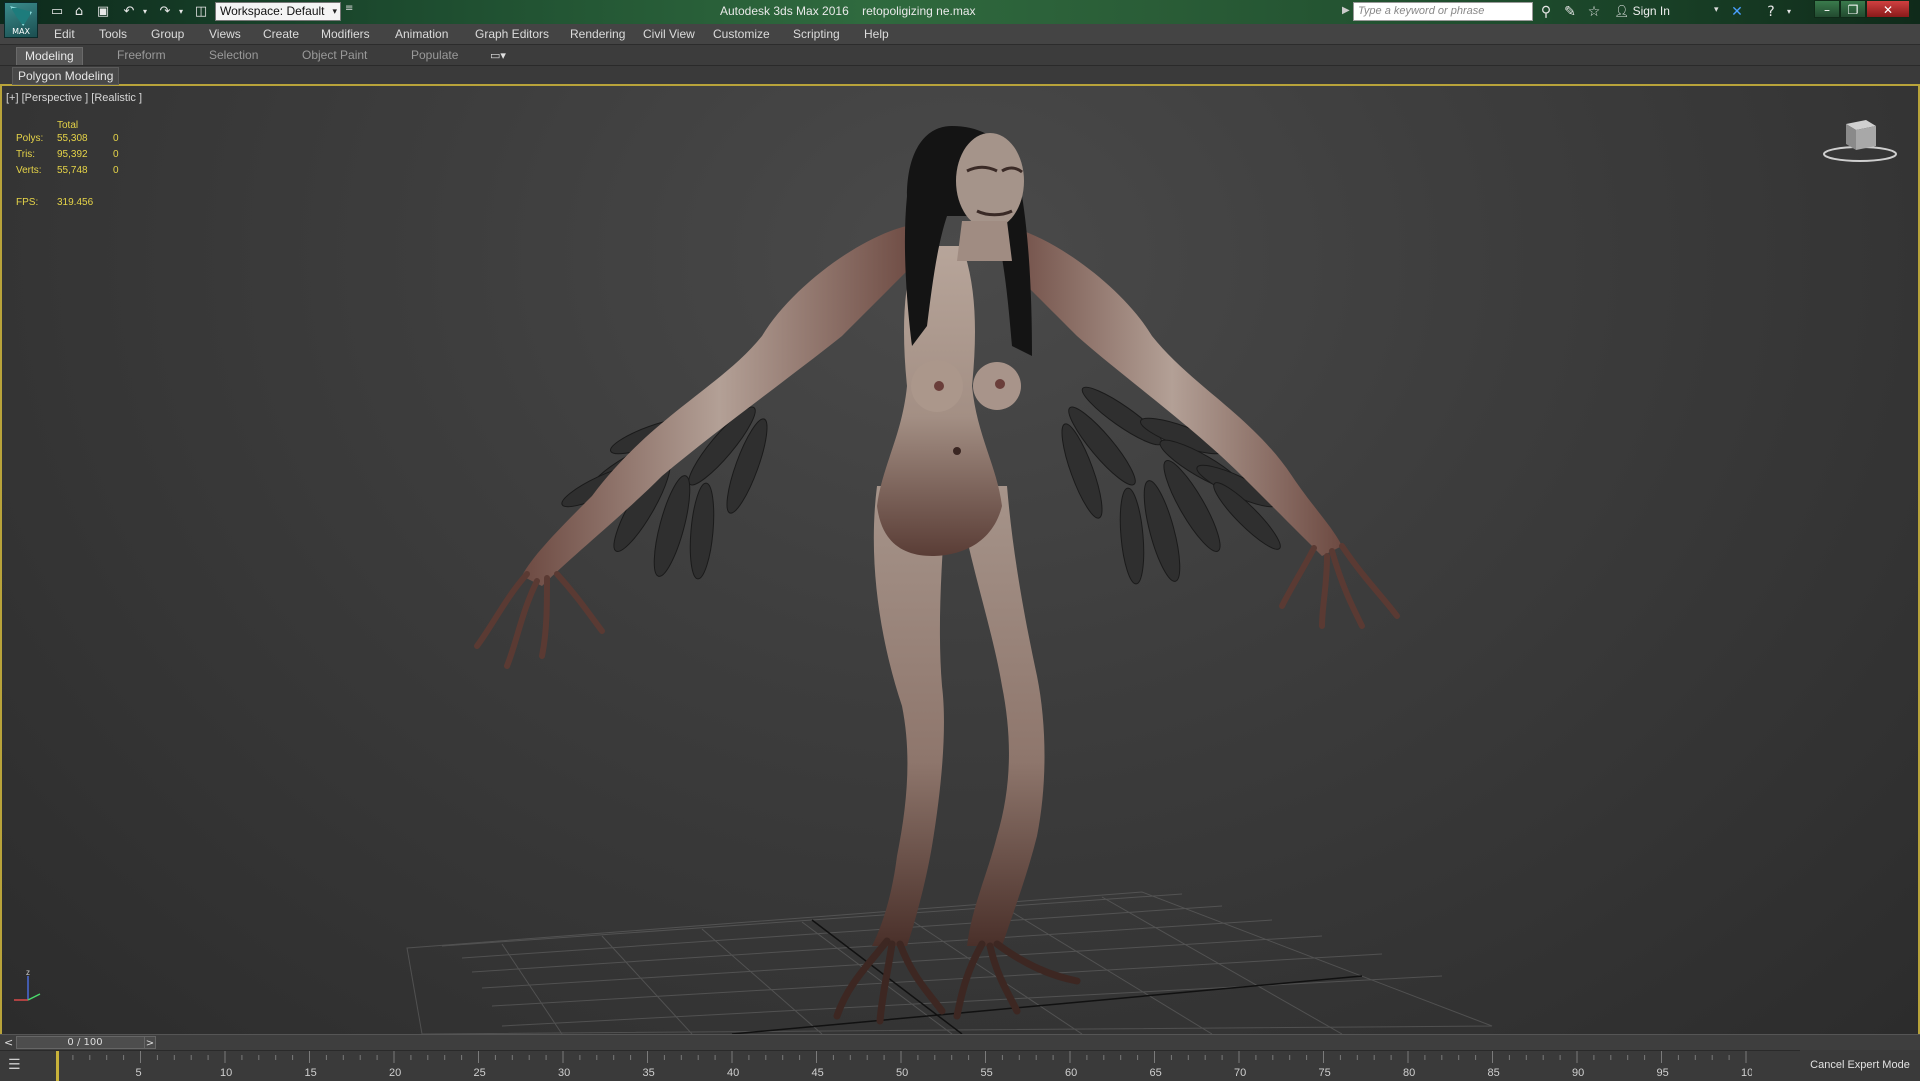 The width and height of the screenshot is (1920, 1081). I want to click on menu-scripting: Scripting, so click(816, 34).